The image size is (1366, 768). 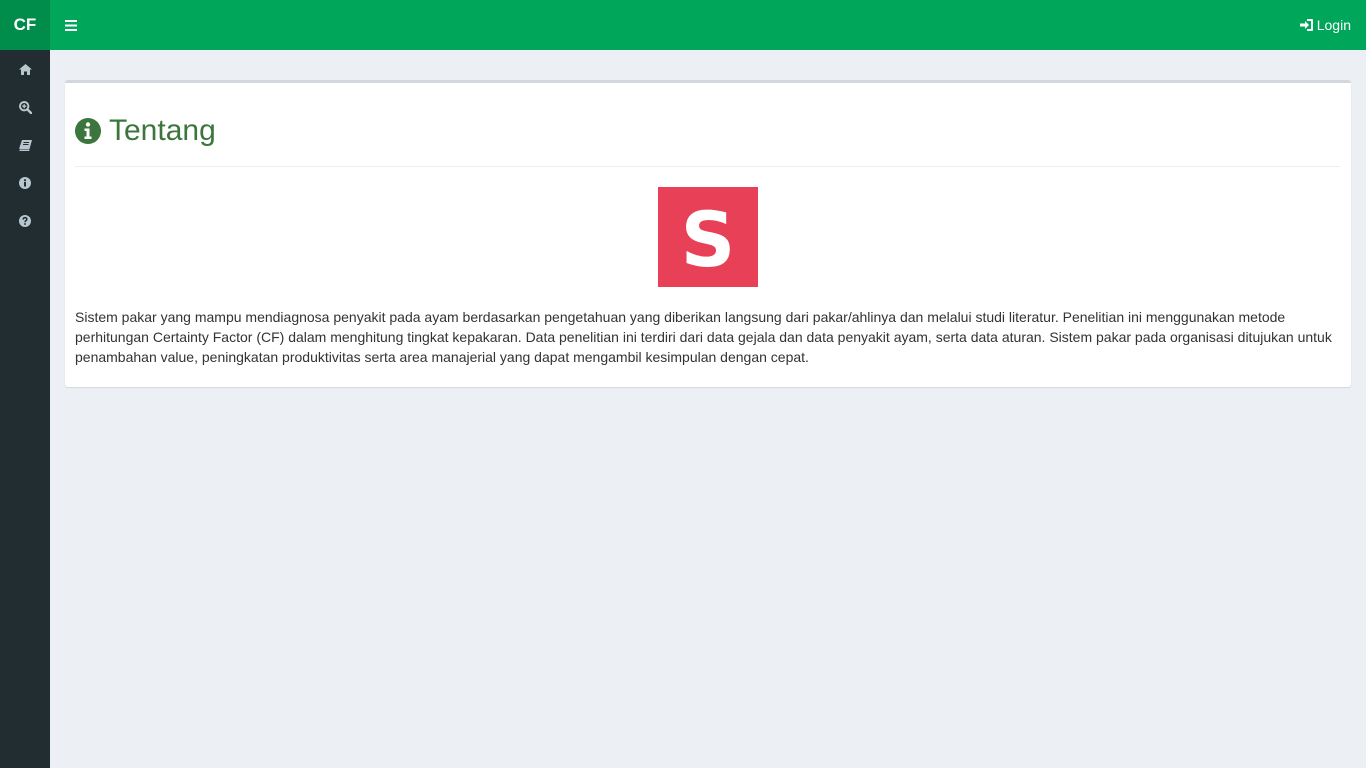 I want to click on home-icon, so click(x=25, y=69).